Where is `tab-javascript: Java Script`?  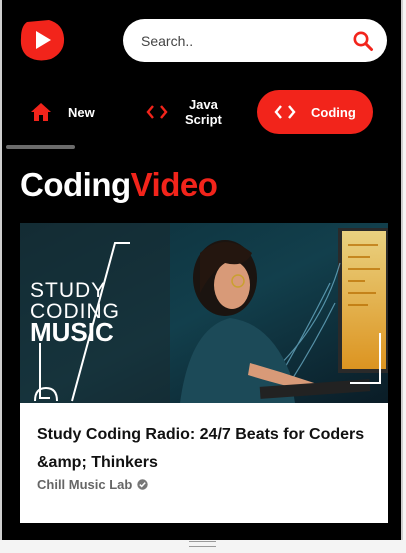
tab-javascript: Java Script is located at coordinates (191, 112).